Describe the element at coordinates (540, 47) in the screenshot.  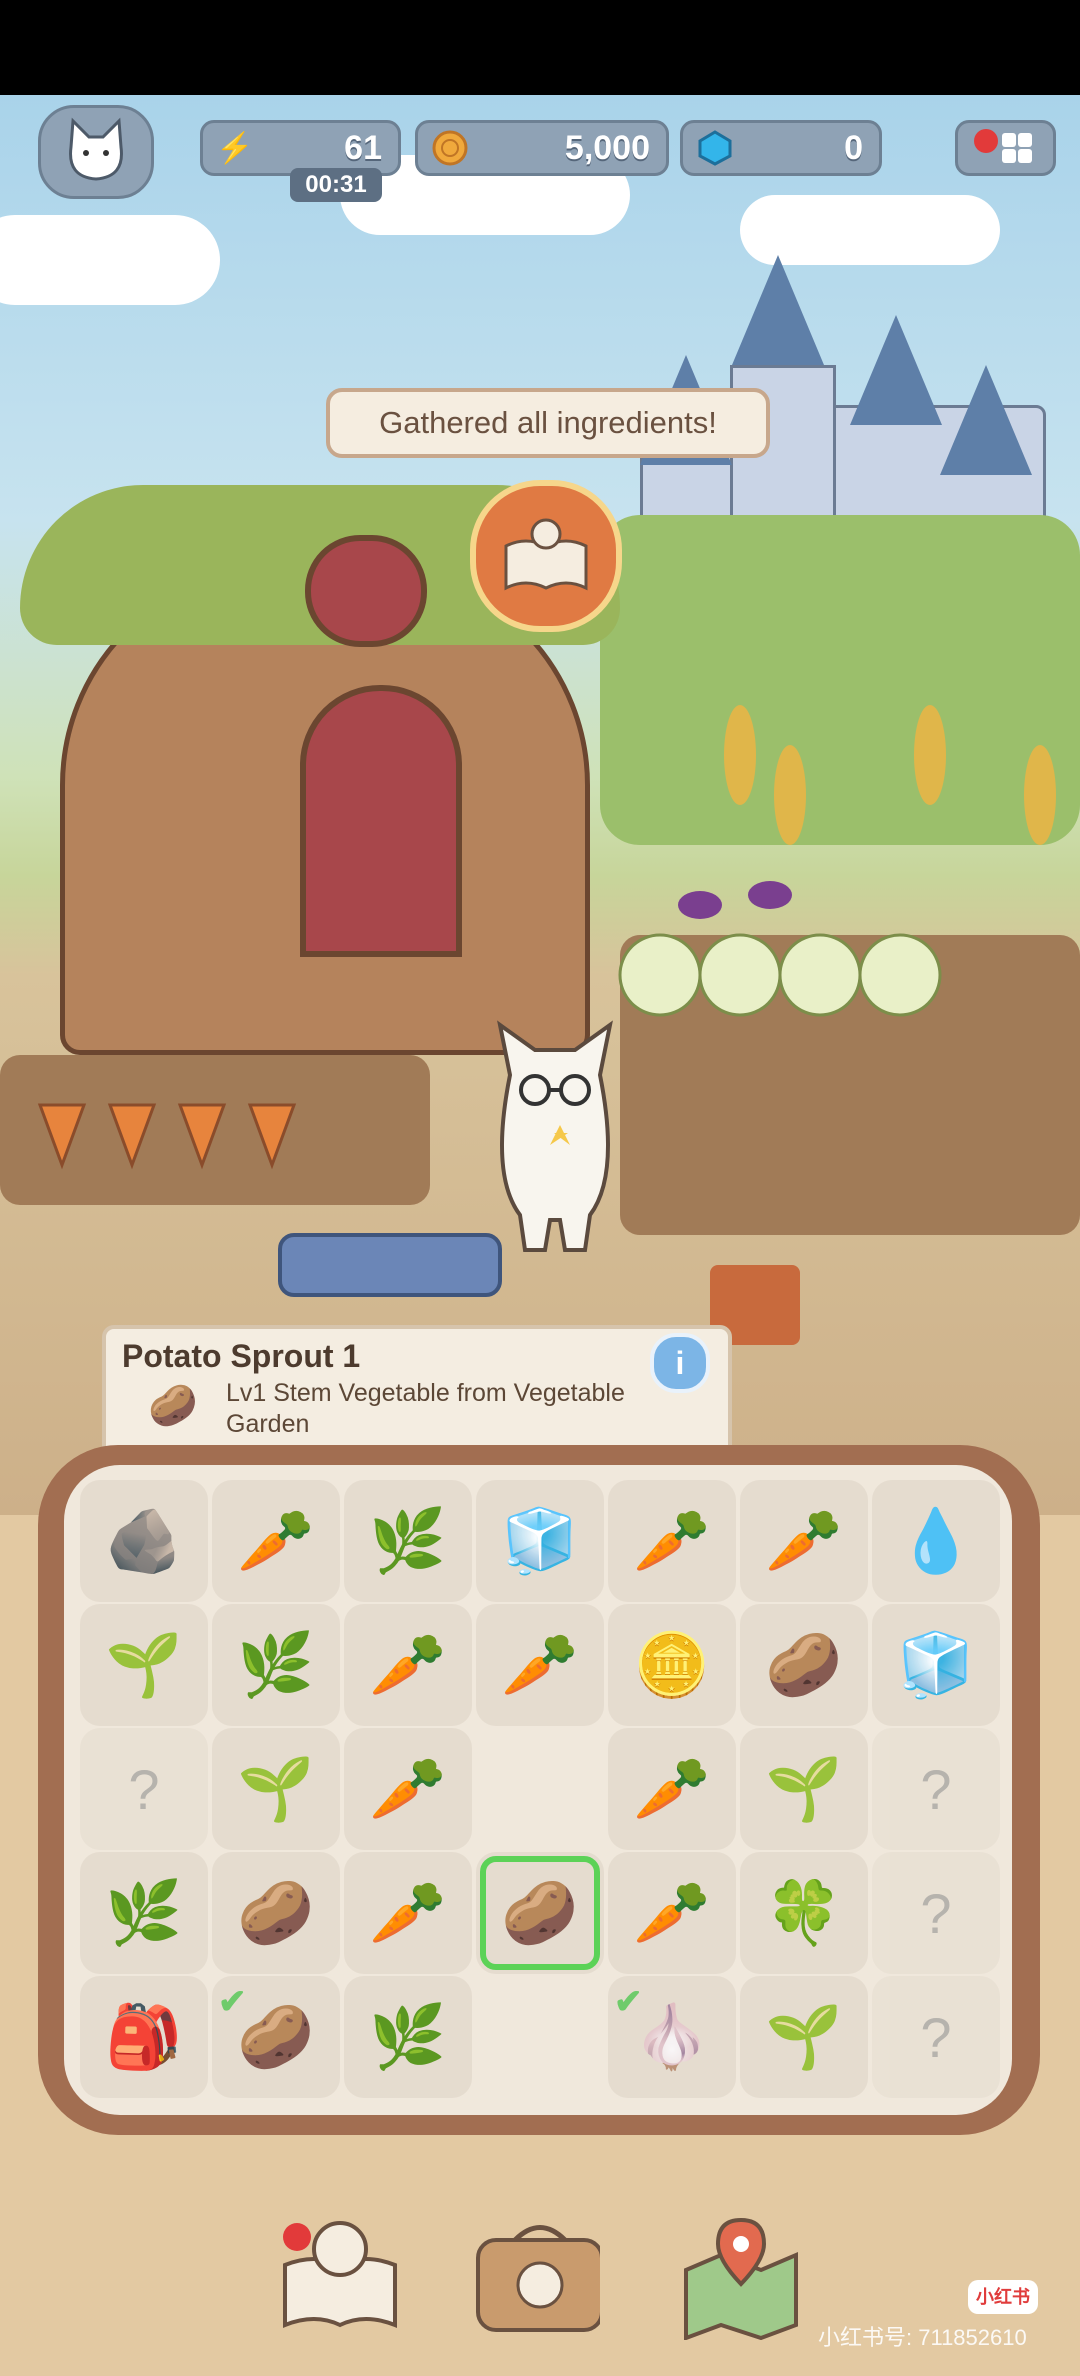
I see `status-bar` at that location.